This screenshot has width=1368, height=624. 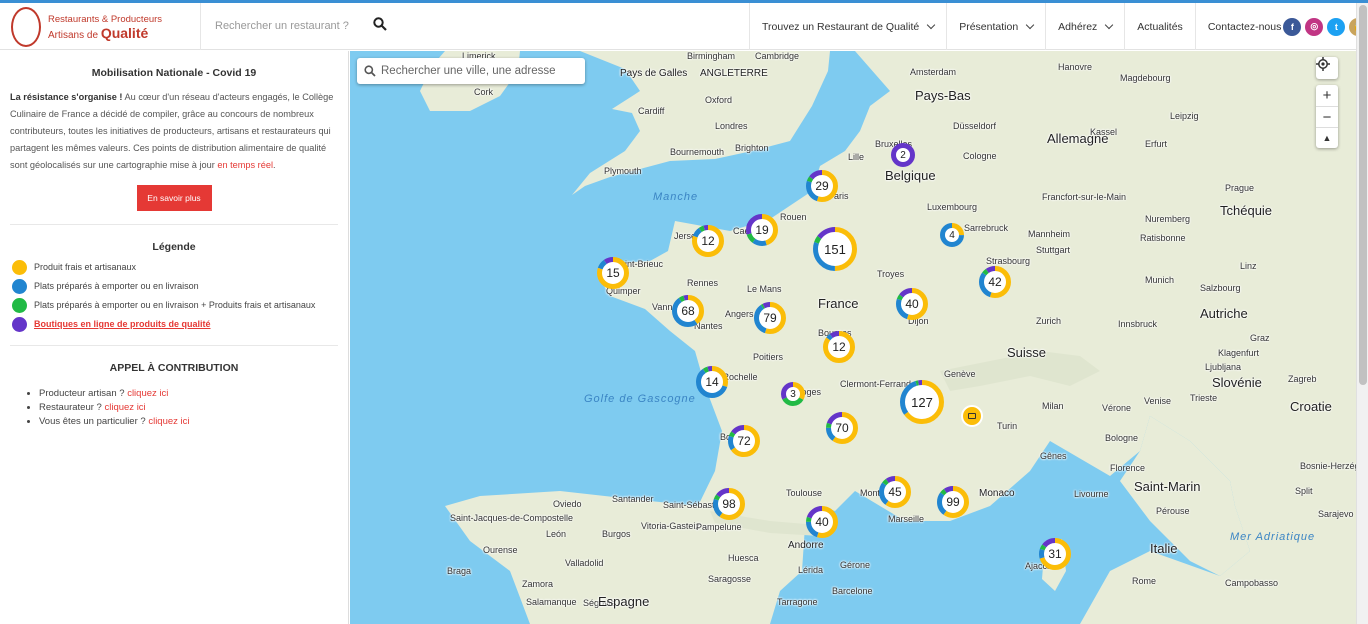 What do you see at coordinates (1252, 583) in the screenshot?
I see `map-place-label: Campobasso` at bounding box center [1252, 583].